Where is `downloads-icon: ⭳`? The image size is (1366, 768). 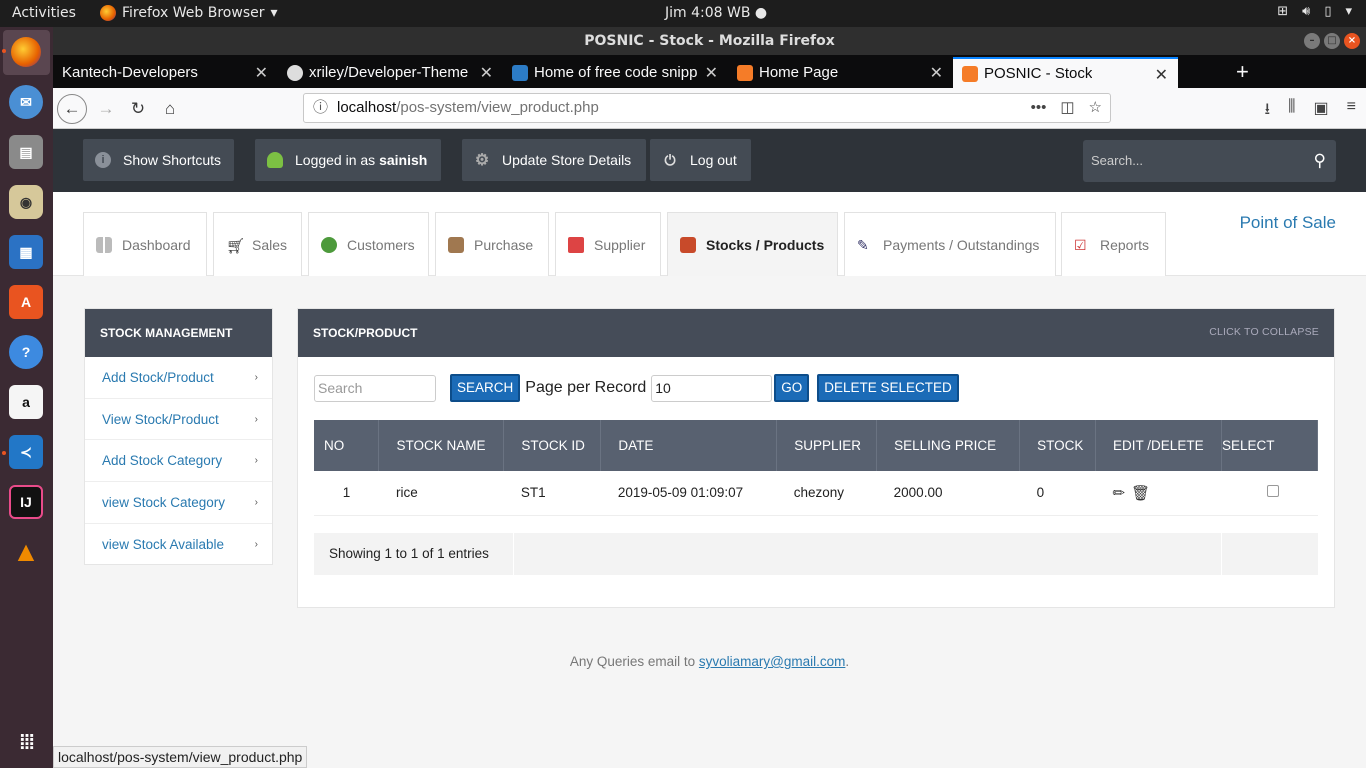
downloads-icon: ⭳ is located at coordinates (1268, 111).